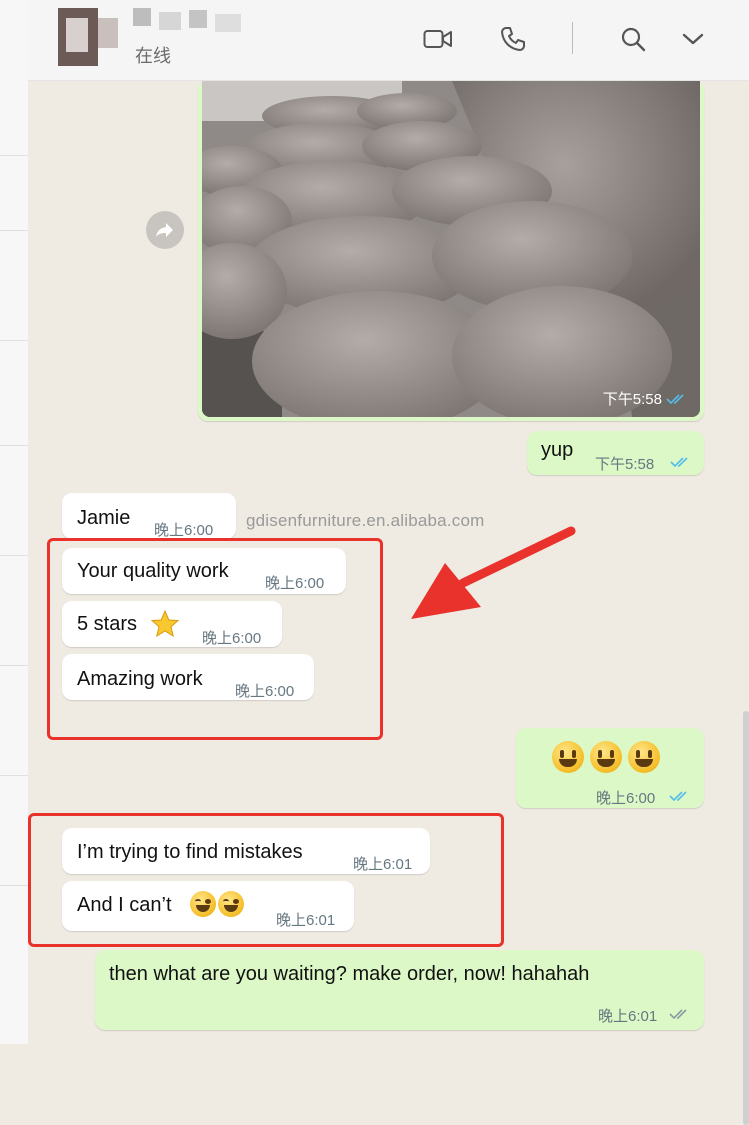  I want to click on grinning-face-emoji, so click(609, 757).